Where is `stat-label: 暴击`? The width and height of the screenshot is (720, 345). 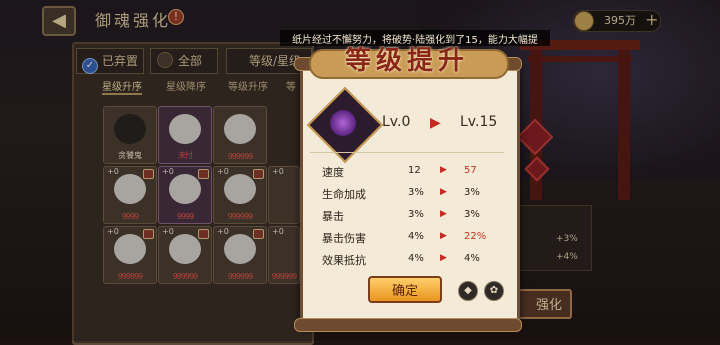 stat-label: 暴击 is located at coordinates (333, 216).